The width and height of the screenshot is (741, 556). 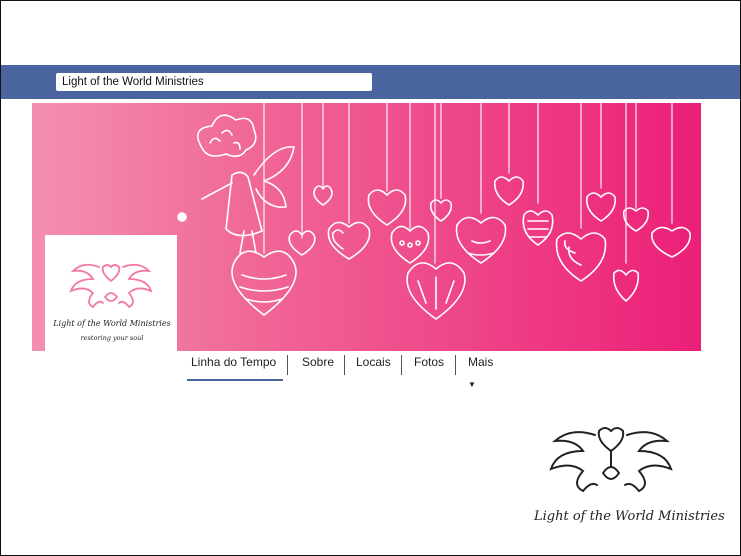 What do you see at coordinates (611, 460) in the screenshot?
I see `angel-heart-logo-icon` at bounding box center [611, 460].